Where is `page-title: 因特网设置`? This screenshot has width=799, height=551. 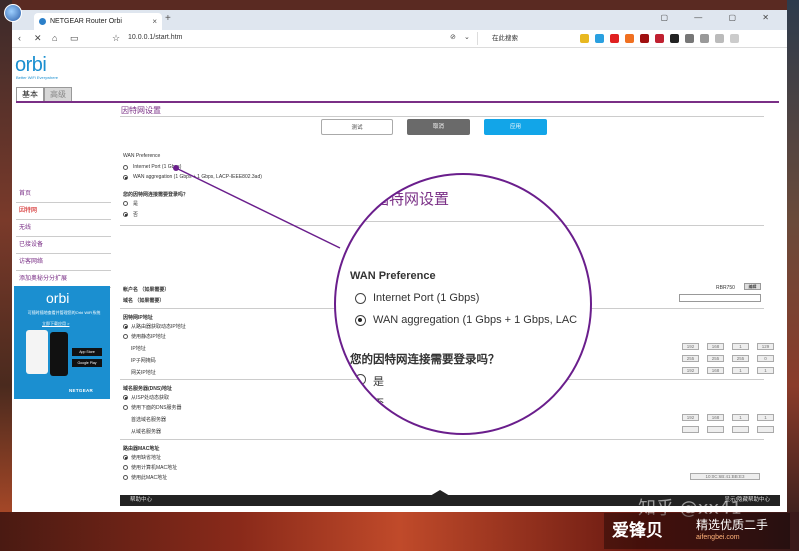
page-title: 因特网设置 is located at coordinates (141, 110).